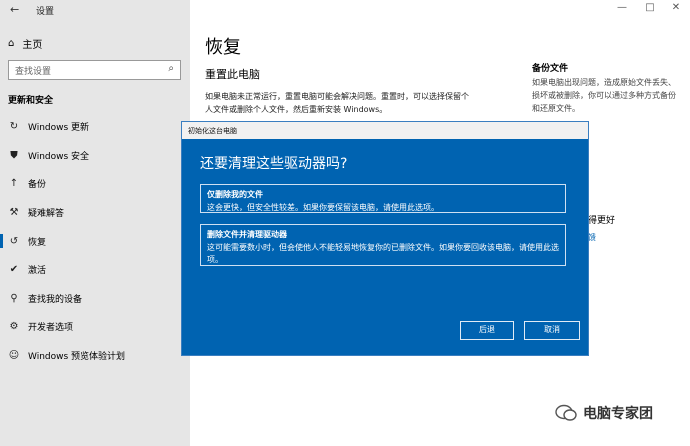  I want to click on sidebar-item-insider: ☺ Windows 预览体验计划, so click(95, 355).